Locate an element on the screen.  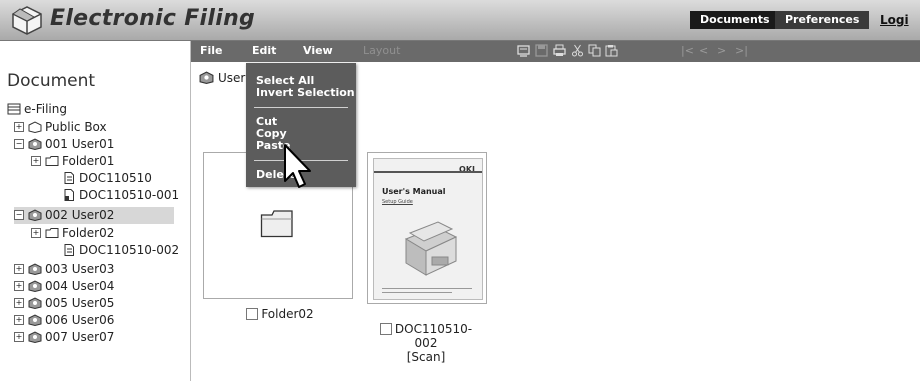
document-preview: OKI User's Manual Setup Guide is located at coordinates (428, 229).